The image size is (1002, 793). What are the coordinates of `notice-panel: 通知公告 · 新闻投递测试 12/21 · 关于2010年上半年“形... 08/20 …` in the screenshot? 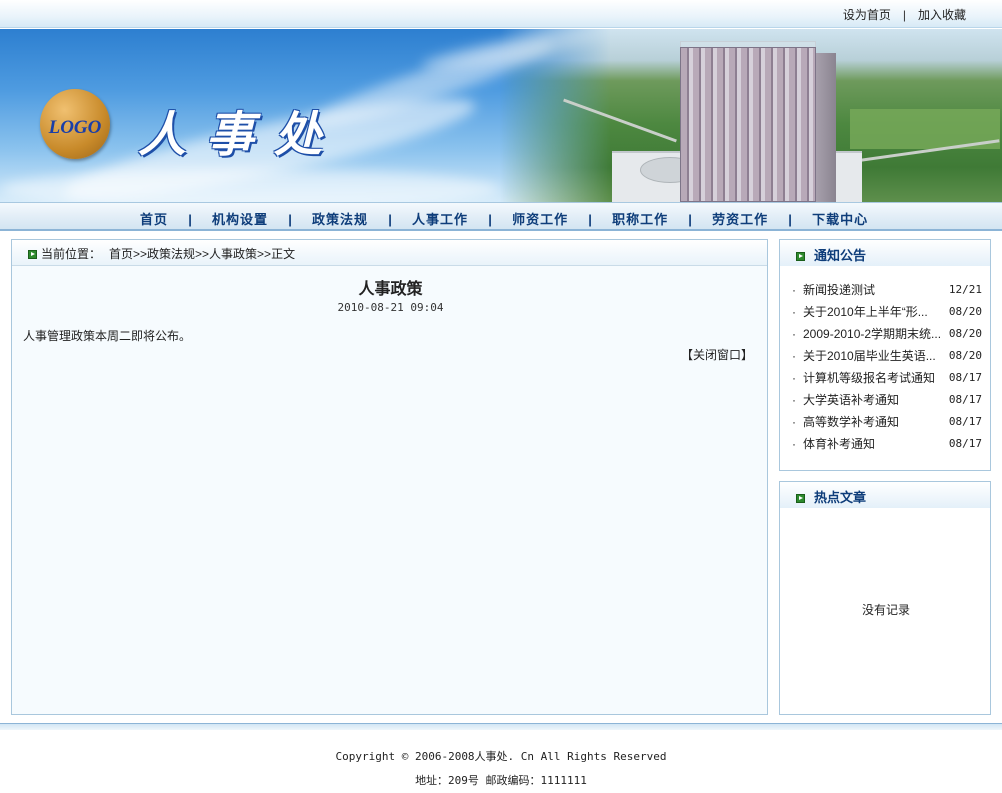 It's located at (885, 355).